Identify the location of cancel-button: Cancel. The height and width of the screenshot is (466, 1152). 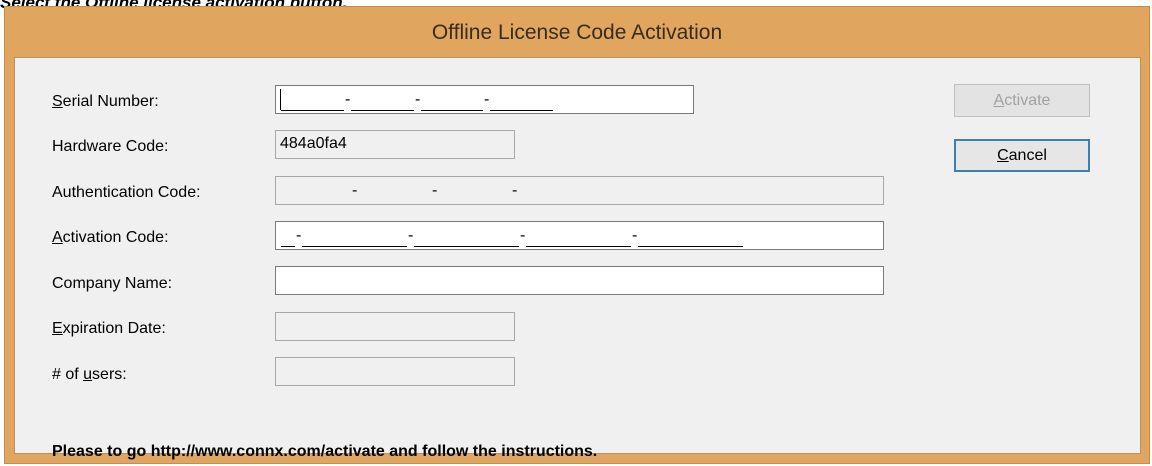
(1022, 155).